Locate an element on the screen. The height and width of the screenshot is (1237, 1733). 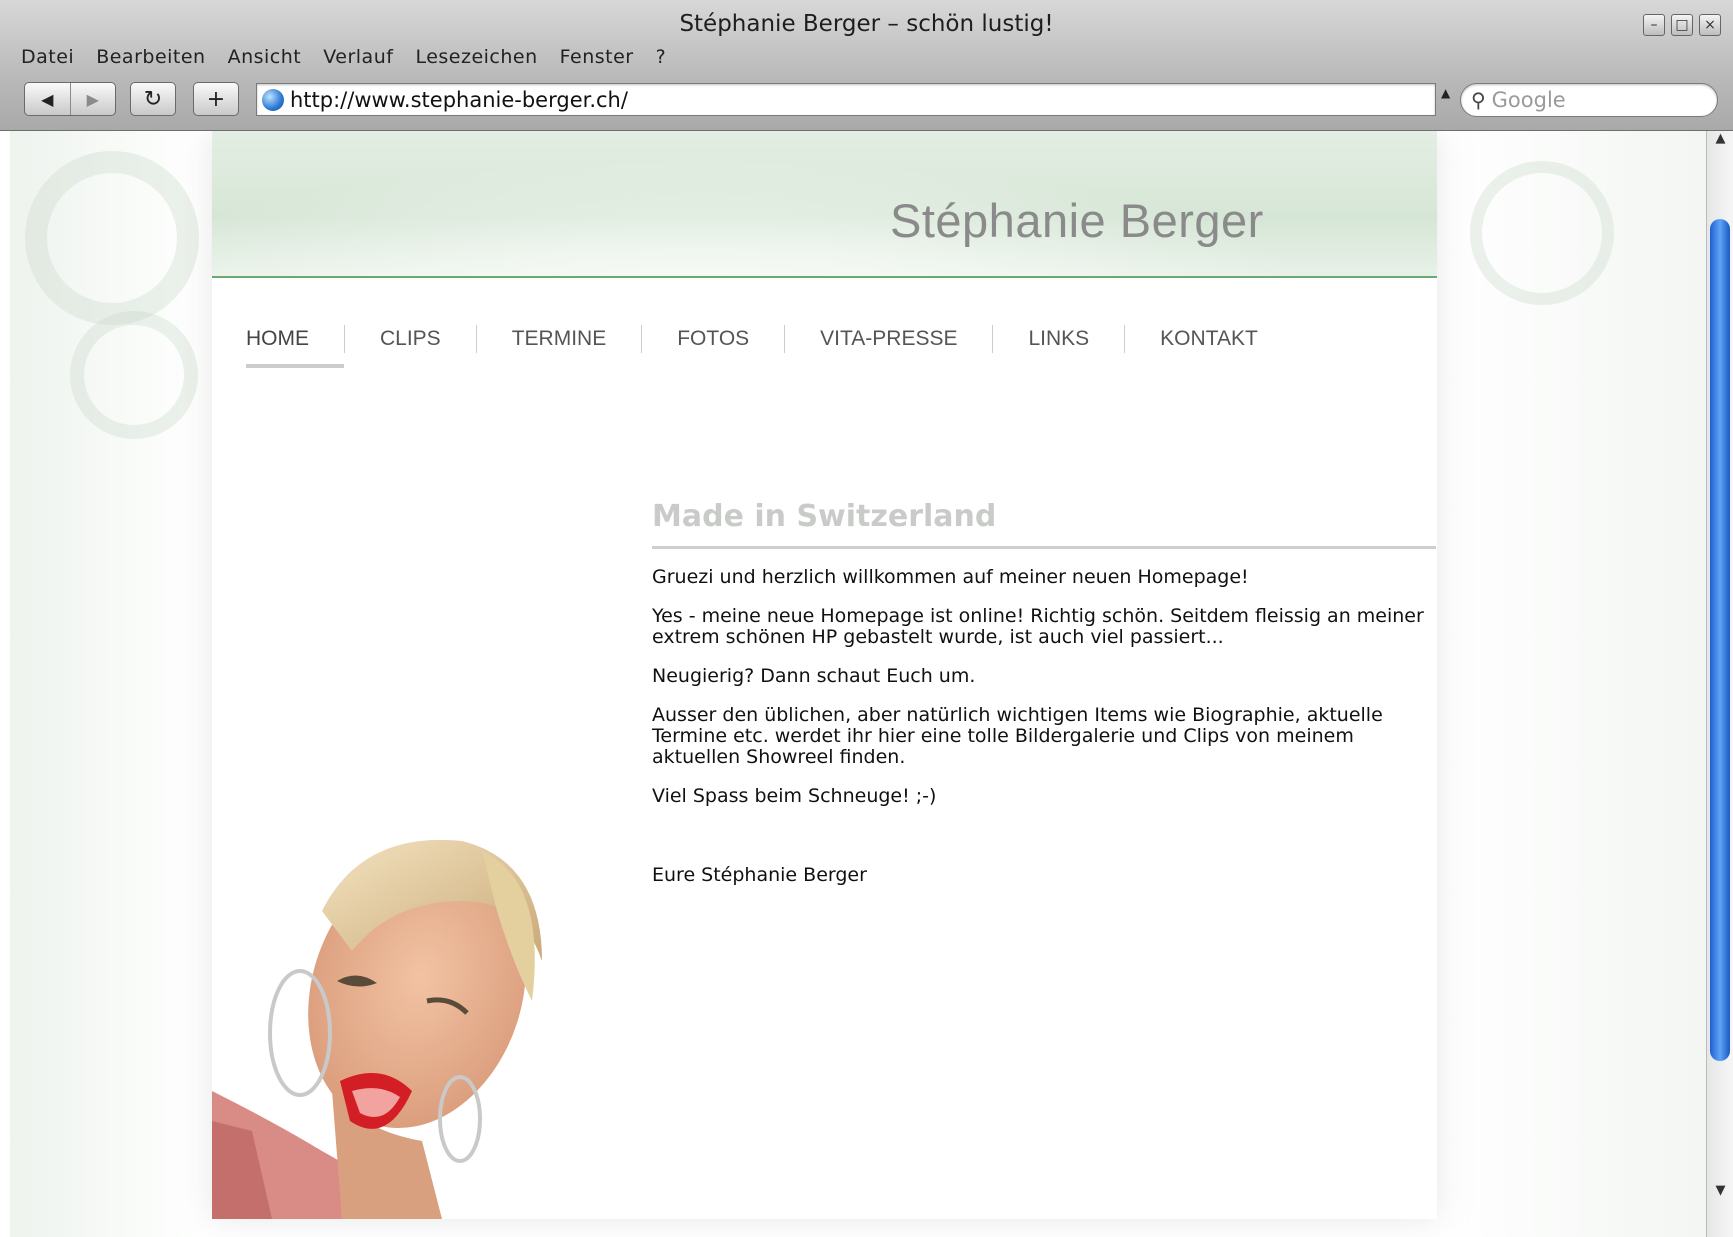
url-dropdown-icon: ▲ is located at coordinates (1445, 93).